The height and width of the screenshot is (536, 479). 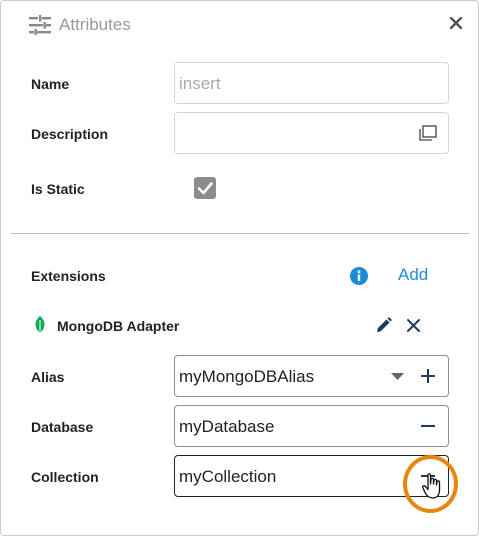 I want to click on mongodb-leaf-icon, so click(x=40, y=325).